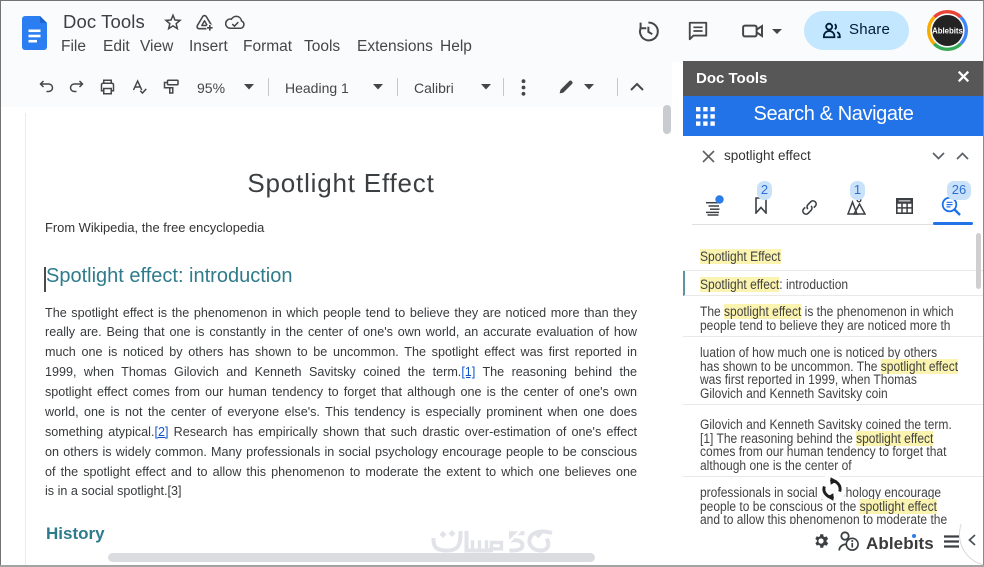  I want to click on svg-text: Ablebits, so click(947, 31).